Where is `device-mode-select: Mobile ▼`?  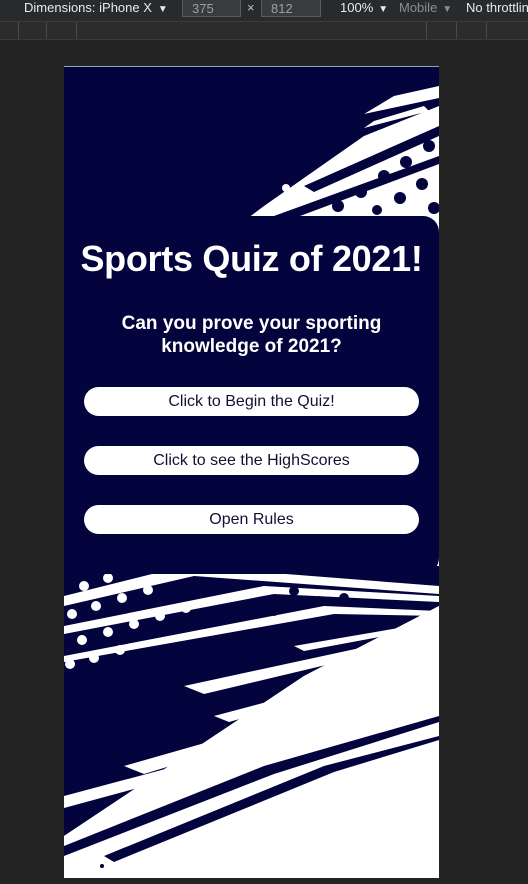 device-mode-select: Mobile ▼ is located at coordinates (425, 10).